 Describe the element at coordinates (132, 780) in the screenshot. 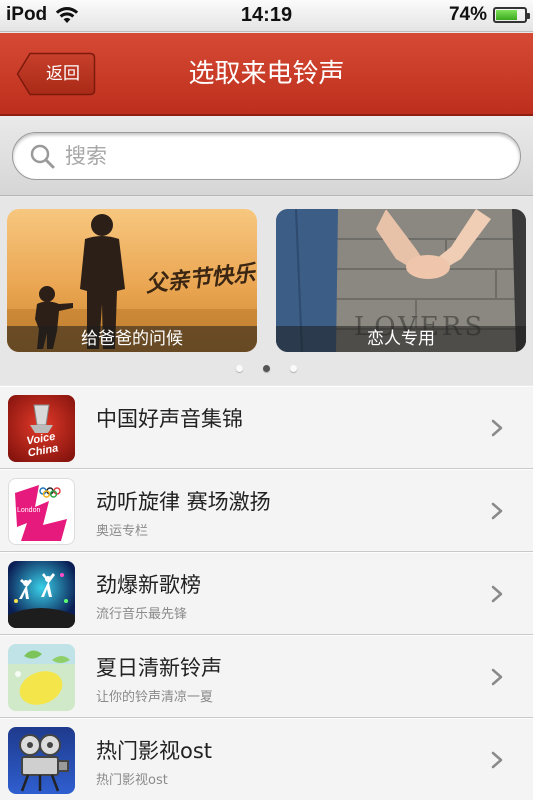

I see `list-item-subtitle: 热门影视ost` at that location.